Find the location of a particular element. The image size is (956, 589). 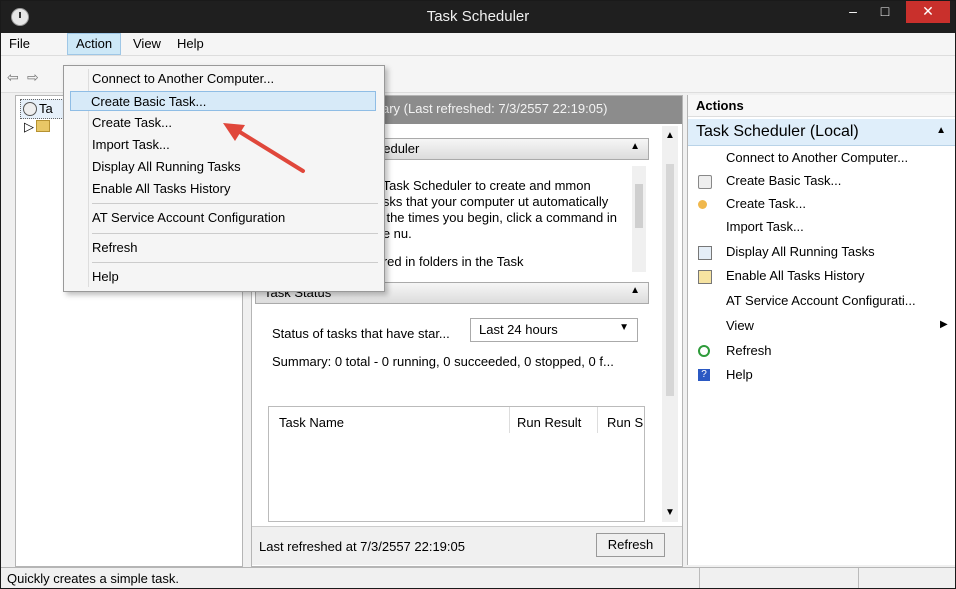

back-icon: ⇦ is located at coordinates (13, 77).